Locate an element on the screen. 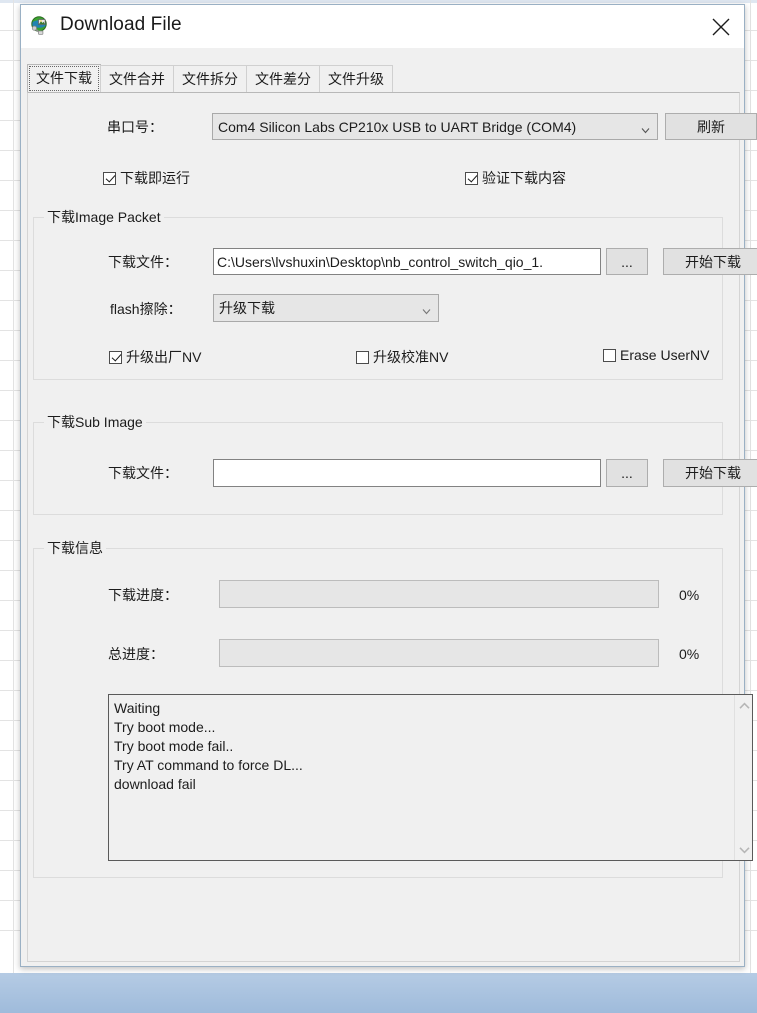 The width and height of the screenshot is (757, 1013). checkbox-label: 验证下载内容 is located at coordinates (524, 178).